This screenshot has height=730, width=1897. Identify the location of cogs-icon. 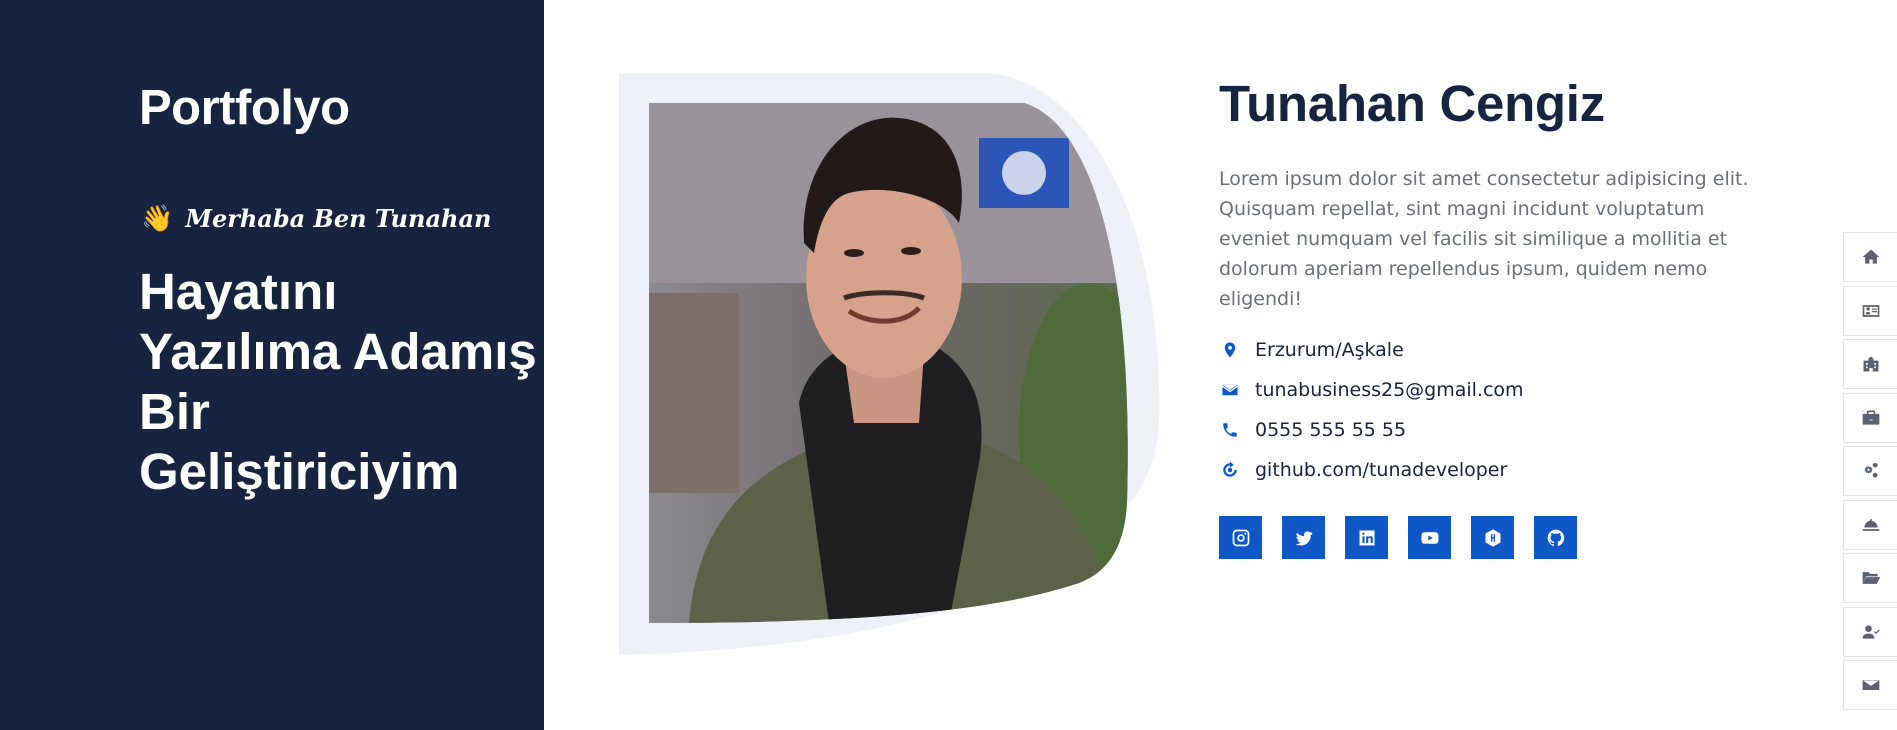
(1871, 470).